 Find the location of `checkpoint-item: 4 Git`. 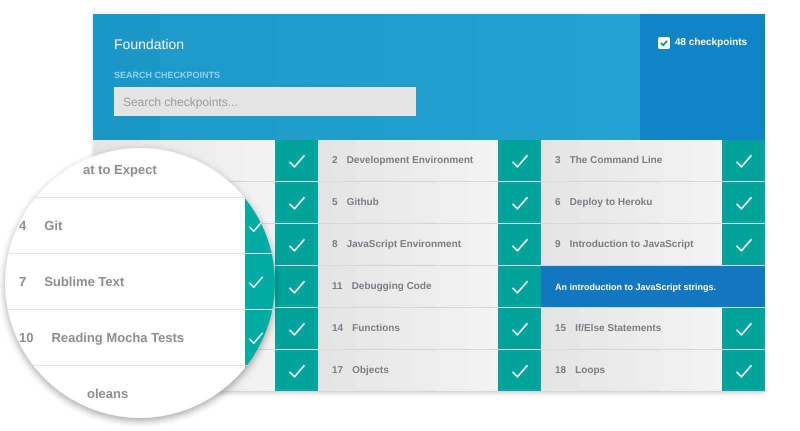

checkpoint-item: 4 Git is located at coordinates (125, 225).